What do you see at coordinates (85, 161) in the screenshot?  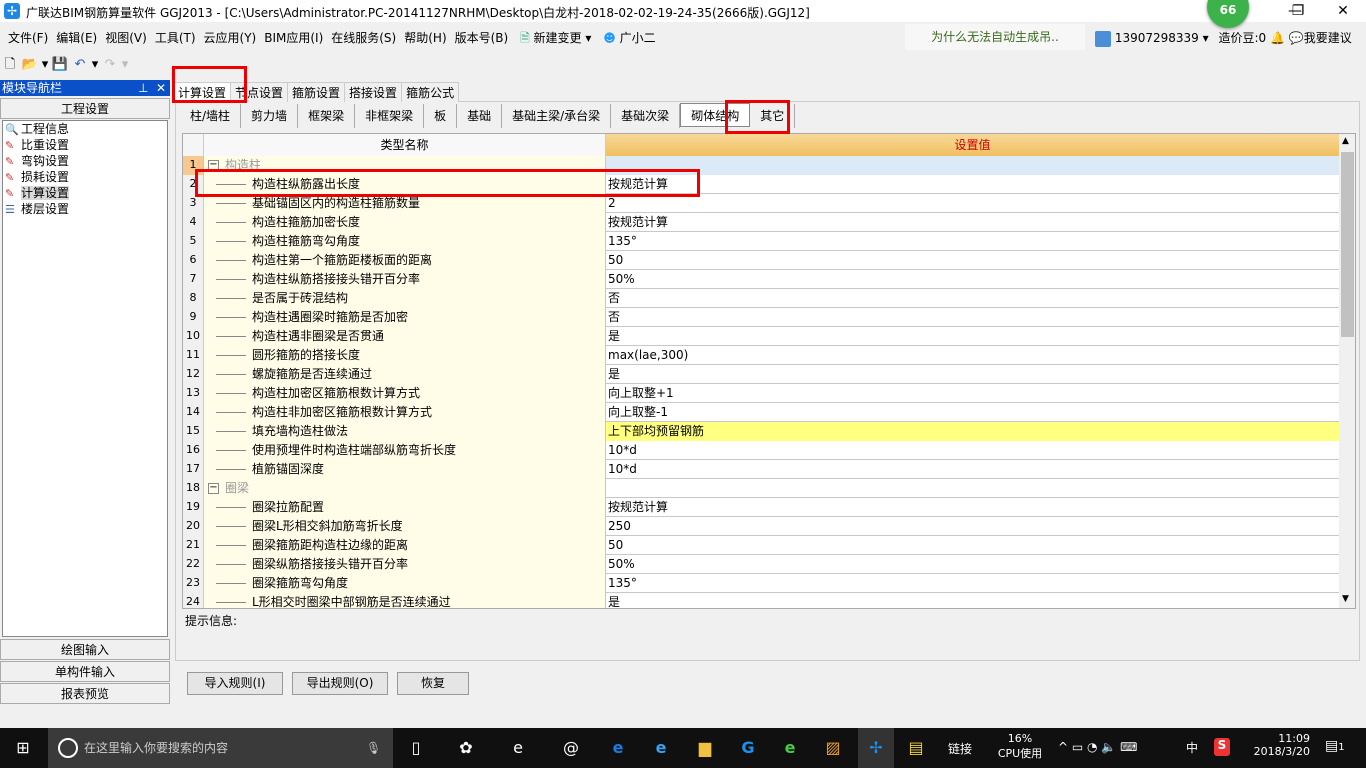 I see `nav-item-hook: ✎ 弯钩设置` at bounding box center [85, 161].